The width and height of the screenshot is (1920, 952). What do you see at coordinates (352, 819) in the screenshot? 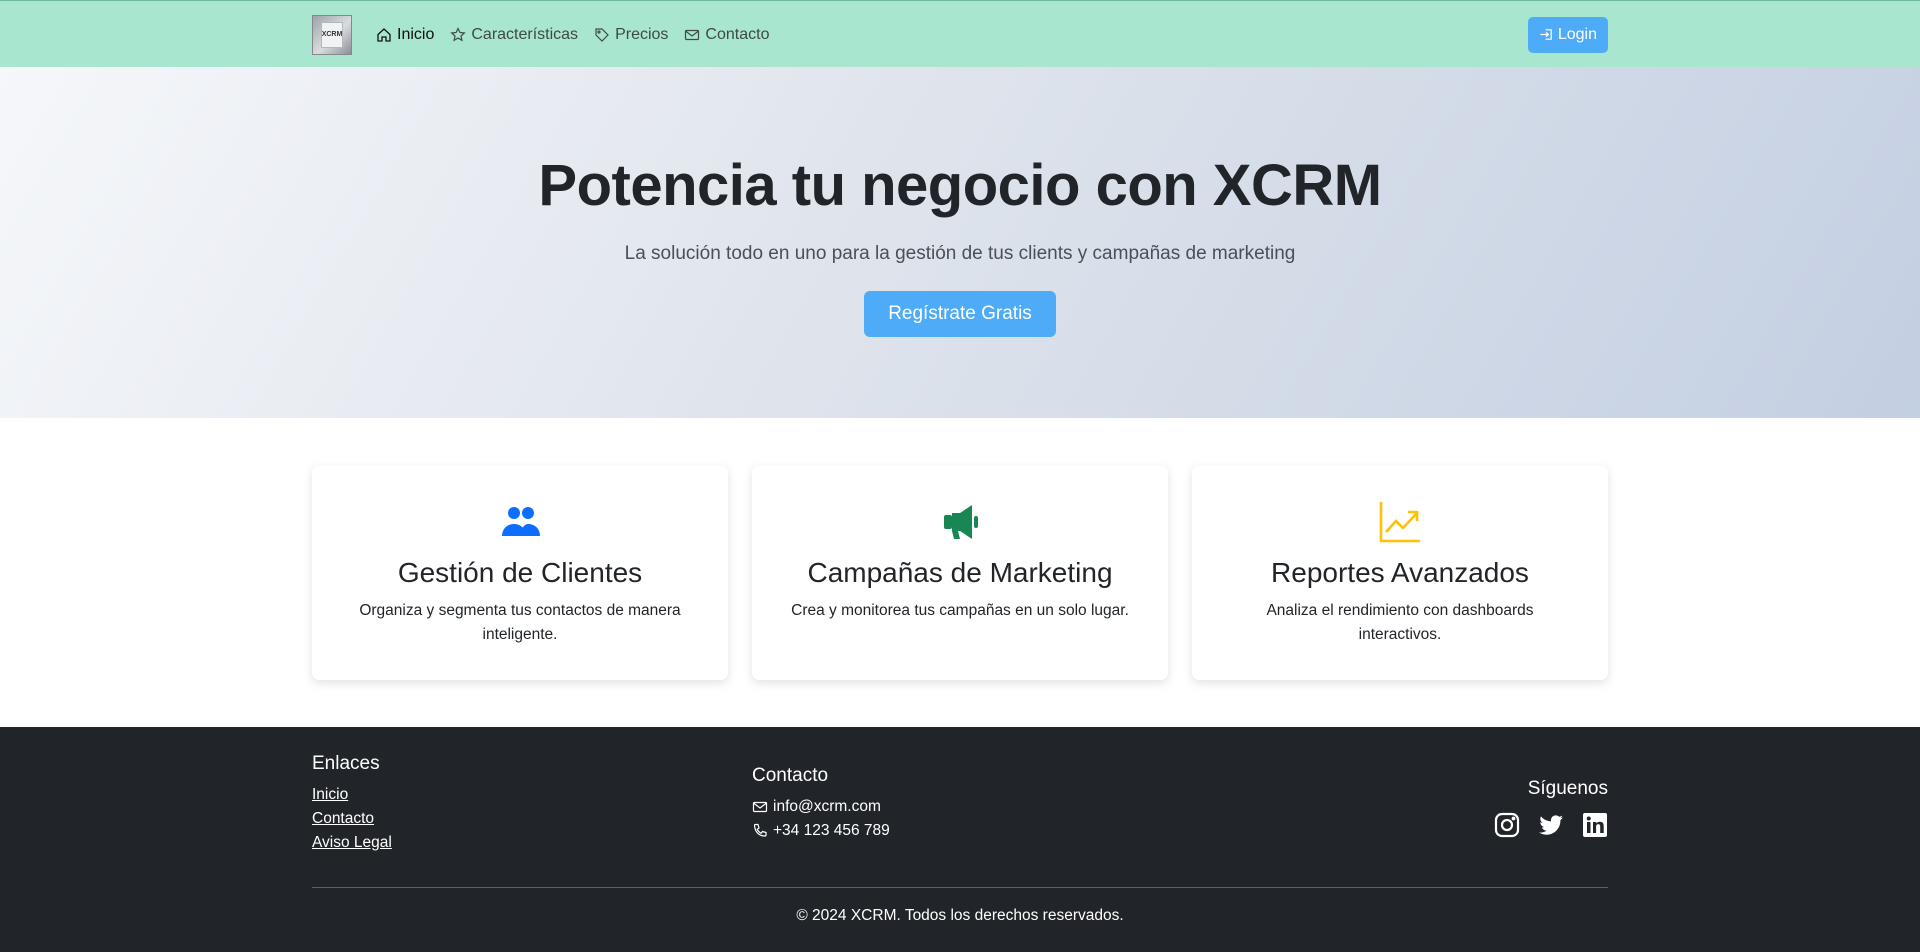
I see `footer-link-contacto: Contacto` at bounding box center [352, 819].